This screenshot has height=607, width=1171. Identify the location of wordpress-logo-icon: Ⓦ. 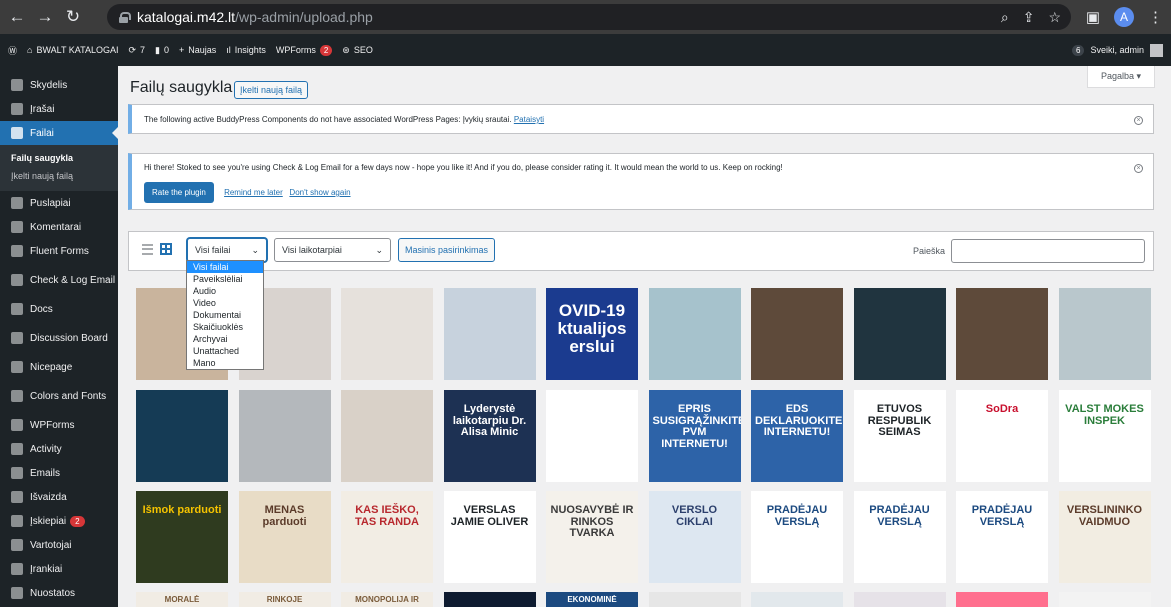
(12, 50).